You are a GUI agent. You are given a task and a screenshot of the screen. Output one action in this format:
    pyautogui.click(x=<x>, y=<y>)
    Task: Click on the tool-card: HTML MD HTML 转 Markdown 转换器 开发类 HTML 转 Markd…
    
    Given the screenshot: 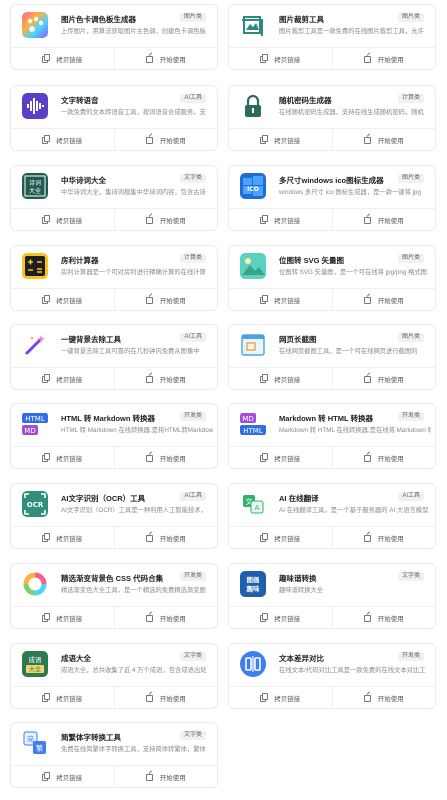 What is the action you would take?
    pyautogui.click(x=114, y=436)
    